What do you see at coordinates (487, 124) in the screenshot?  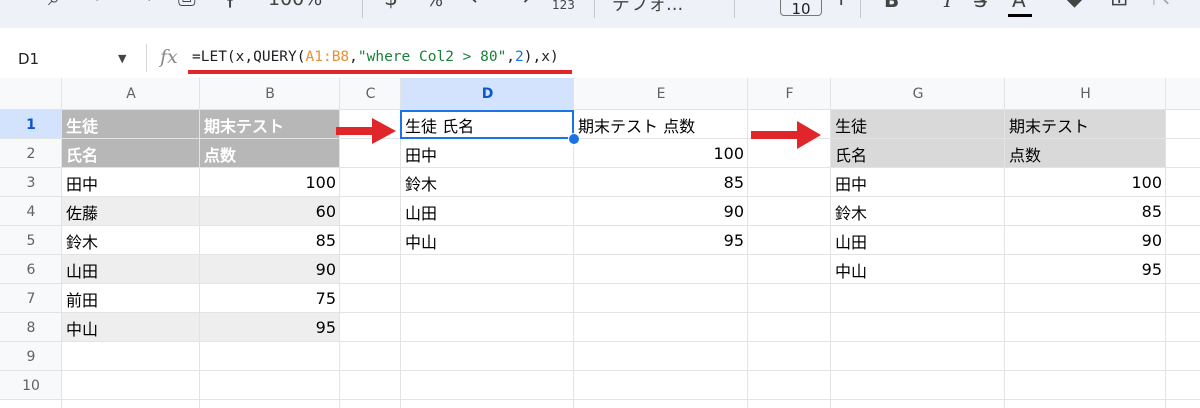 I see `active-cell-selection` at bounding box center [487, 124].